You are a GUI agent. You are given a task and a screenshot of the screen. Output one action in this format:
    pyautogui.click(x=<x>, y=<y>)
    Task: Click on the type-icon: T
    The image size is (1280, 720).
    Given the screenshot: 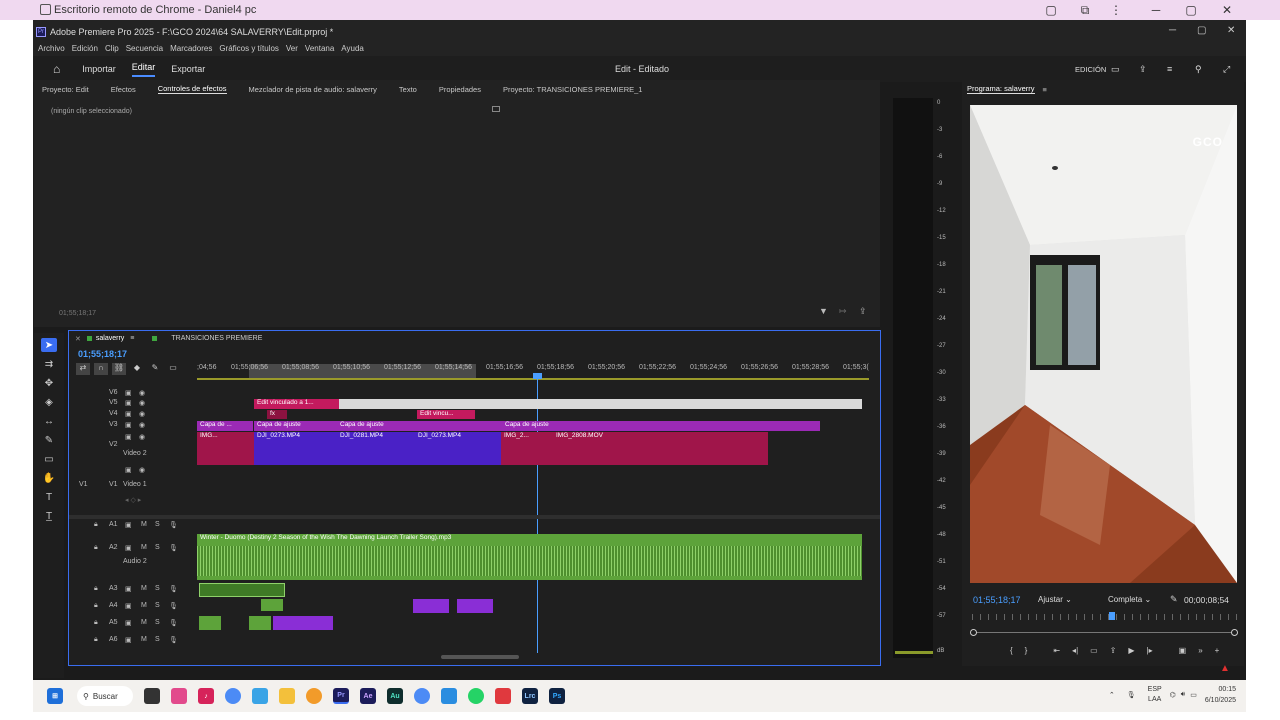 What is the action you would take?
    pyautogui.click(x=49, y=497)
    